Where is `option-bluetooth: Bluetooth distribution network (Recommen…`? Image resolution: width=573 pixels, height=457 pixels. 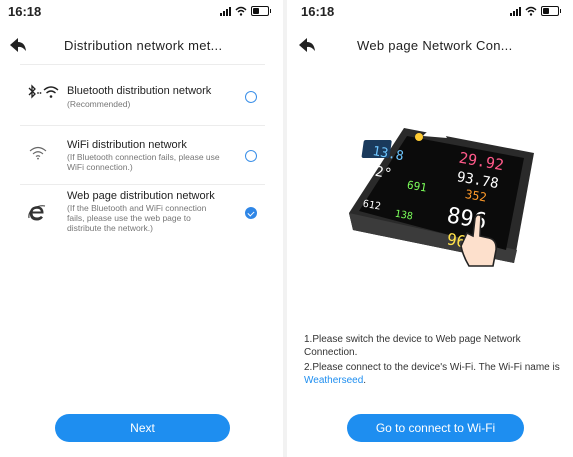
option-bluetooth: Bluetooth distribution network (Recommen… is located at coordinates (142, 94).